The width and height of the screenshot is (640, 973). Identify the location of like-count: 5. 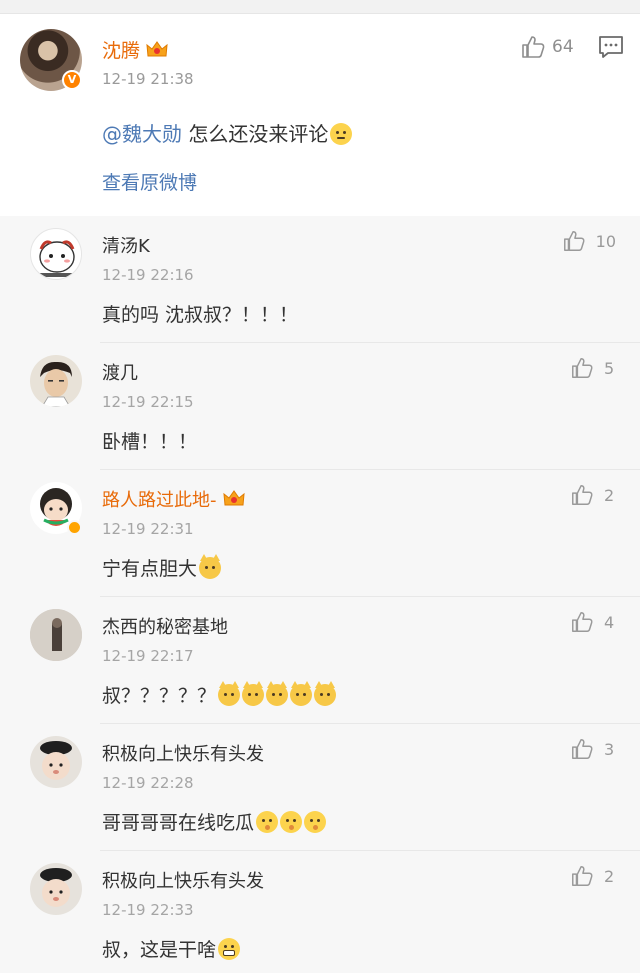
(609, 368).